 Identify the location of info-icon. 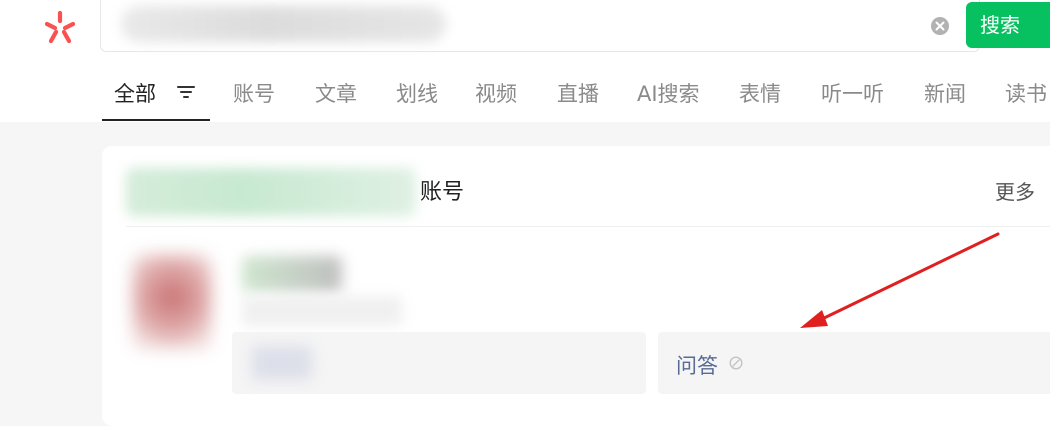
(736, 363).